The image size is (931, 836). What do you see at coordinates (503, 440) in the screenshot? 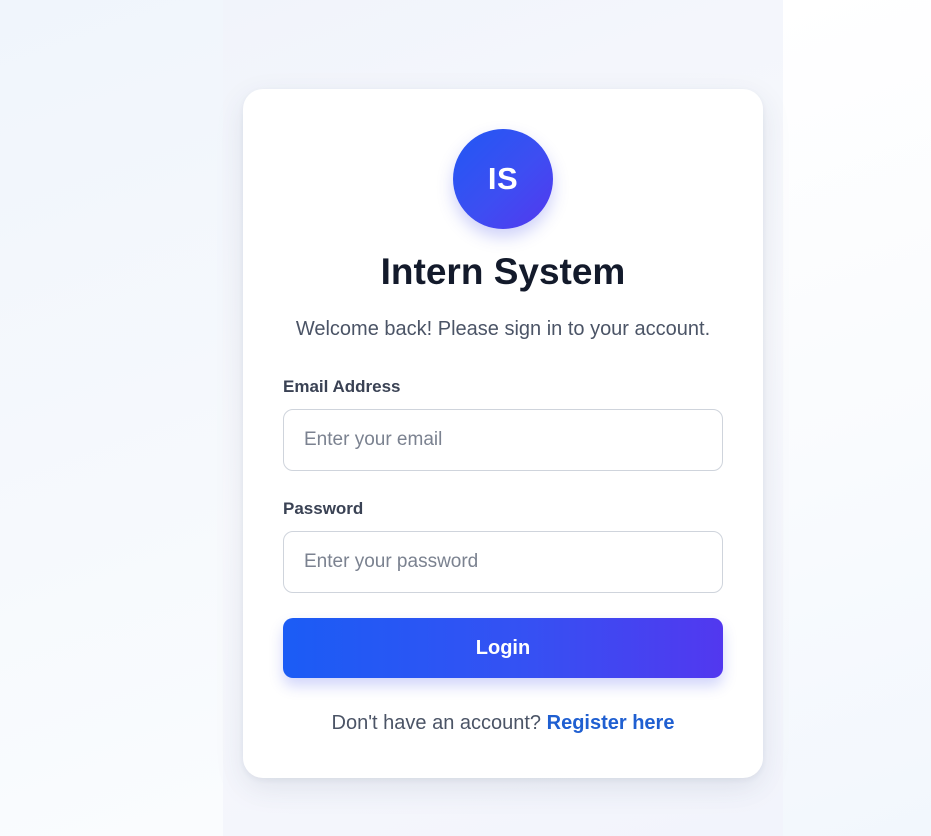
I see `email-field` at bounding box center [503, 440].